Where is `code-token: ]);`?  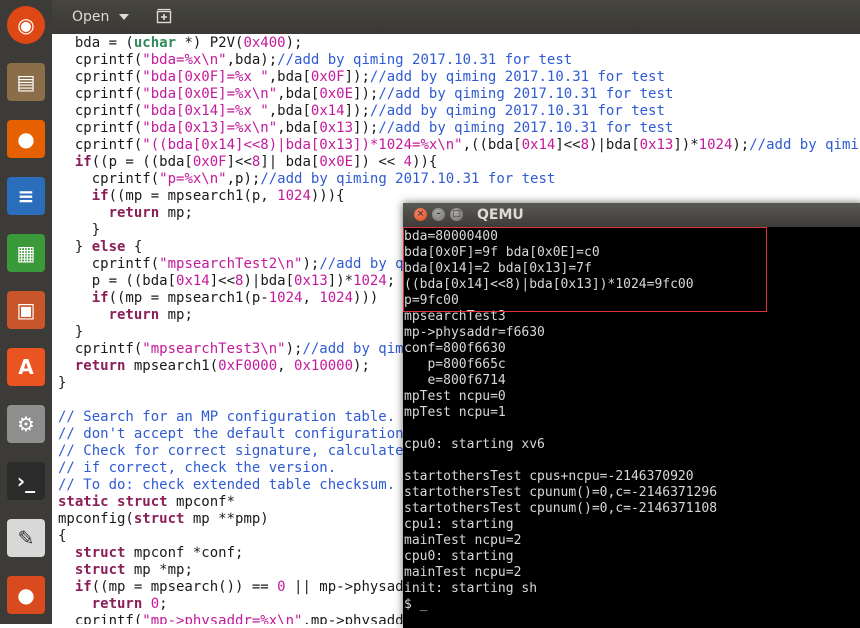 code-token: ]); is located at coordinates (366, 94).